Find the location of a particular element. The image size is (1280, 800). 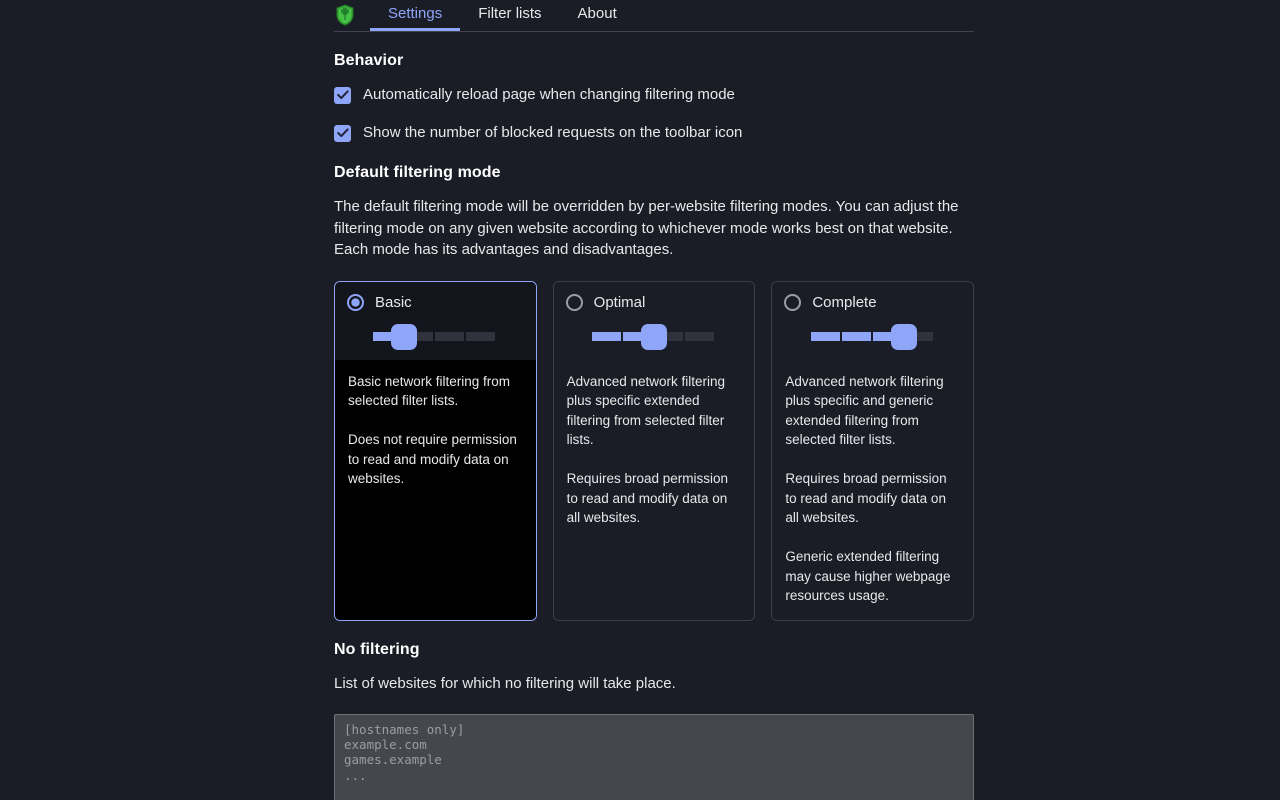

mode-card-optimal-header: Optimal is located at coordinates (654, 320).